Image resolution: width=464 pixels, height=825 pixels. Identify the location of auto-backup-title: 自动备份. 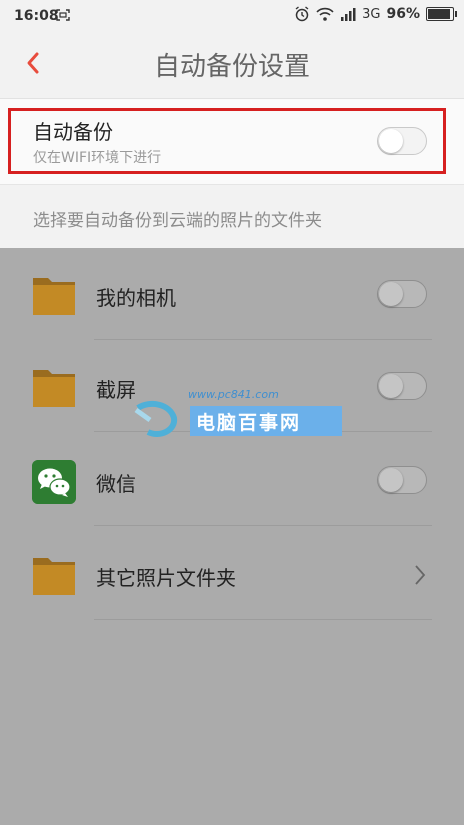
(73, 132).